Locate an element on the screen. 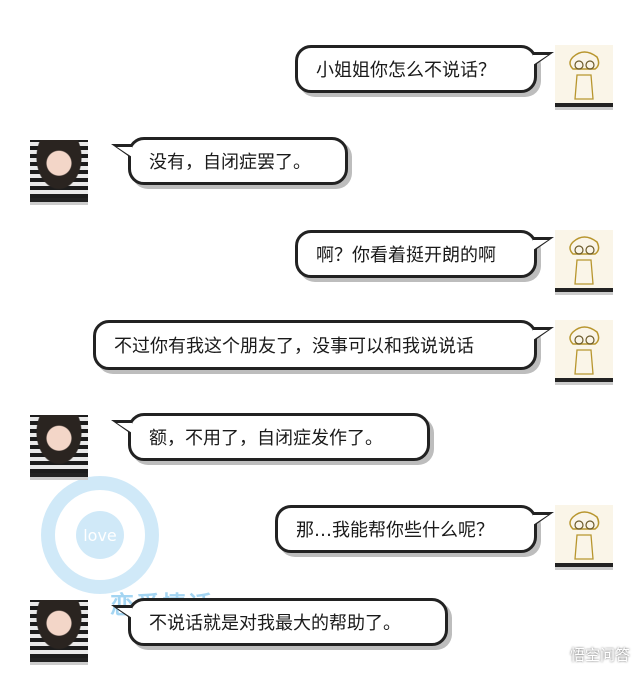  message-text: 啊？你看着挺开朗的啊 is located at coordinates (406, 255).